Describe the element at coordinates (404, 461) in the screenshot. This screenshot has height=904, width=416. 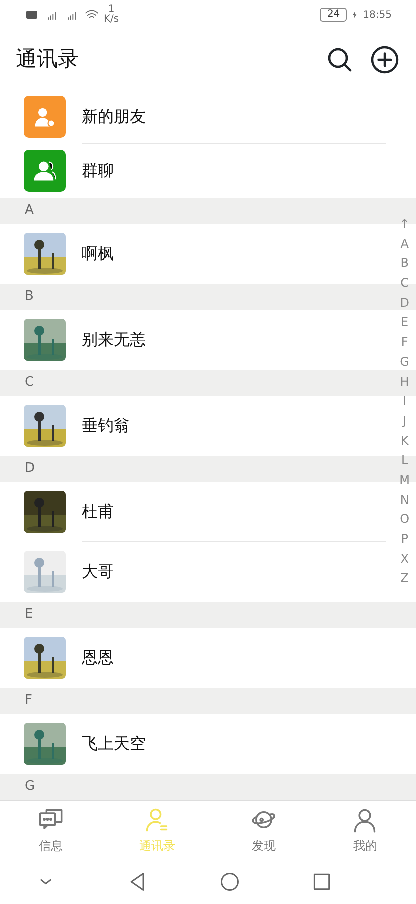
I see `index-letter: L` at that location.